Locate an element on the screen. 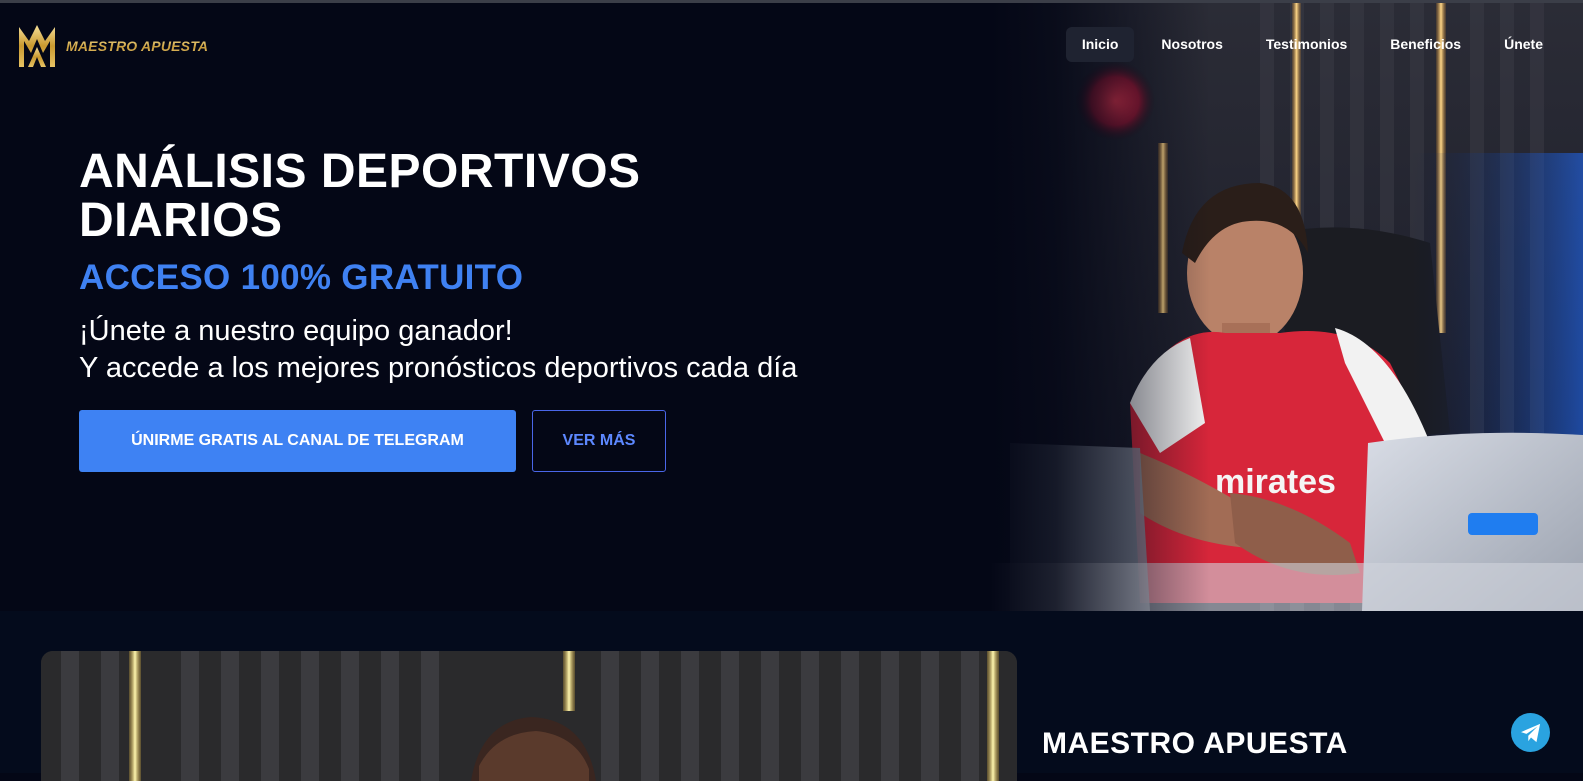 Image resolution: width=1583 pixels, height=781 pixels. telegram-icon is located at coordinates (1530, 732).